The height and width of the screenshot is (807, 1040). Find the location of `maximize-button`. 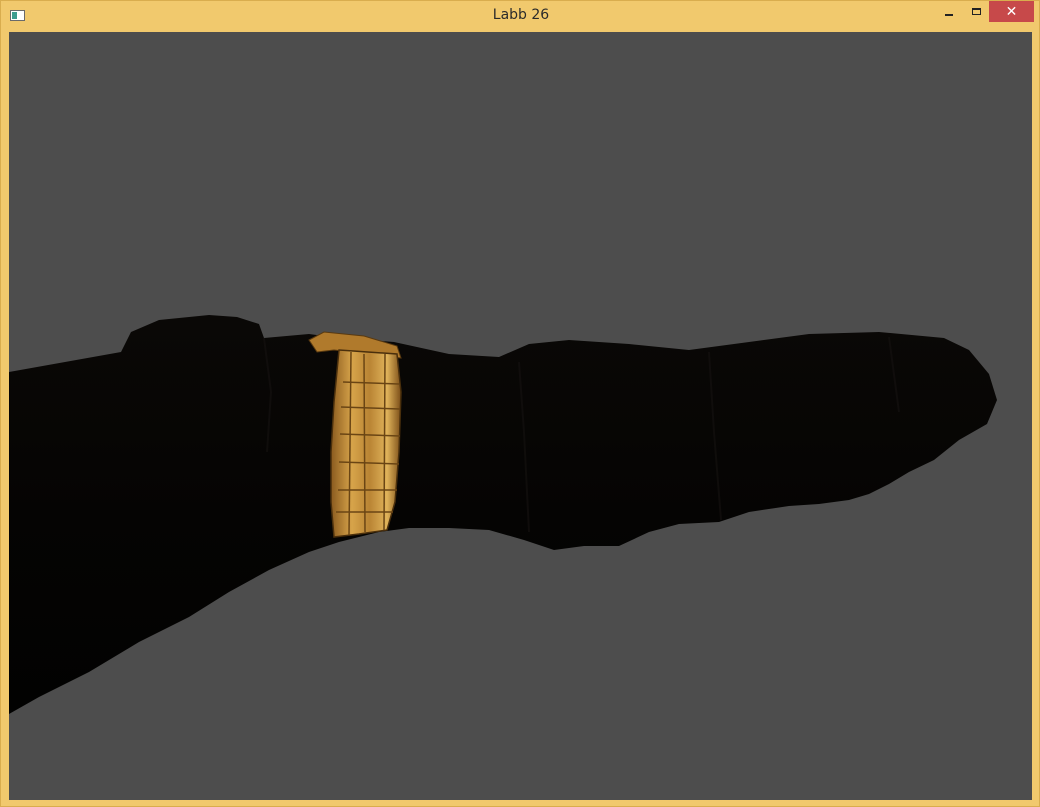

maximize-button is located at coordinates (976, 11).